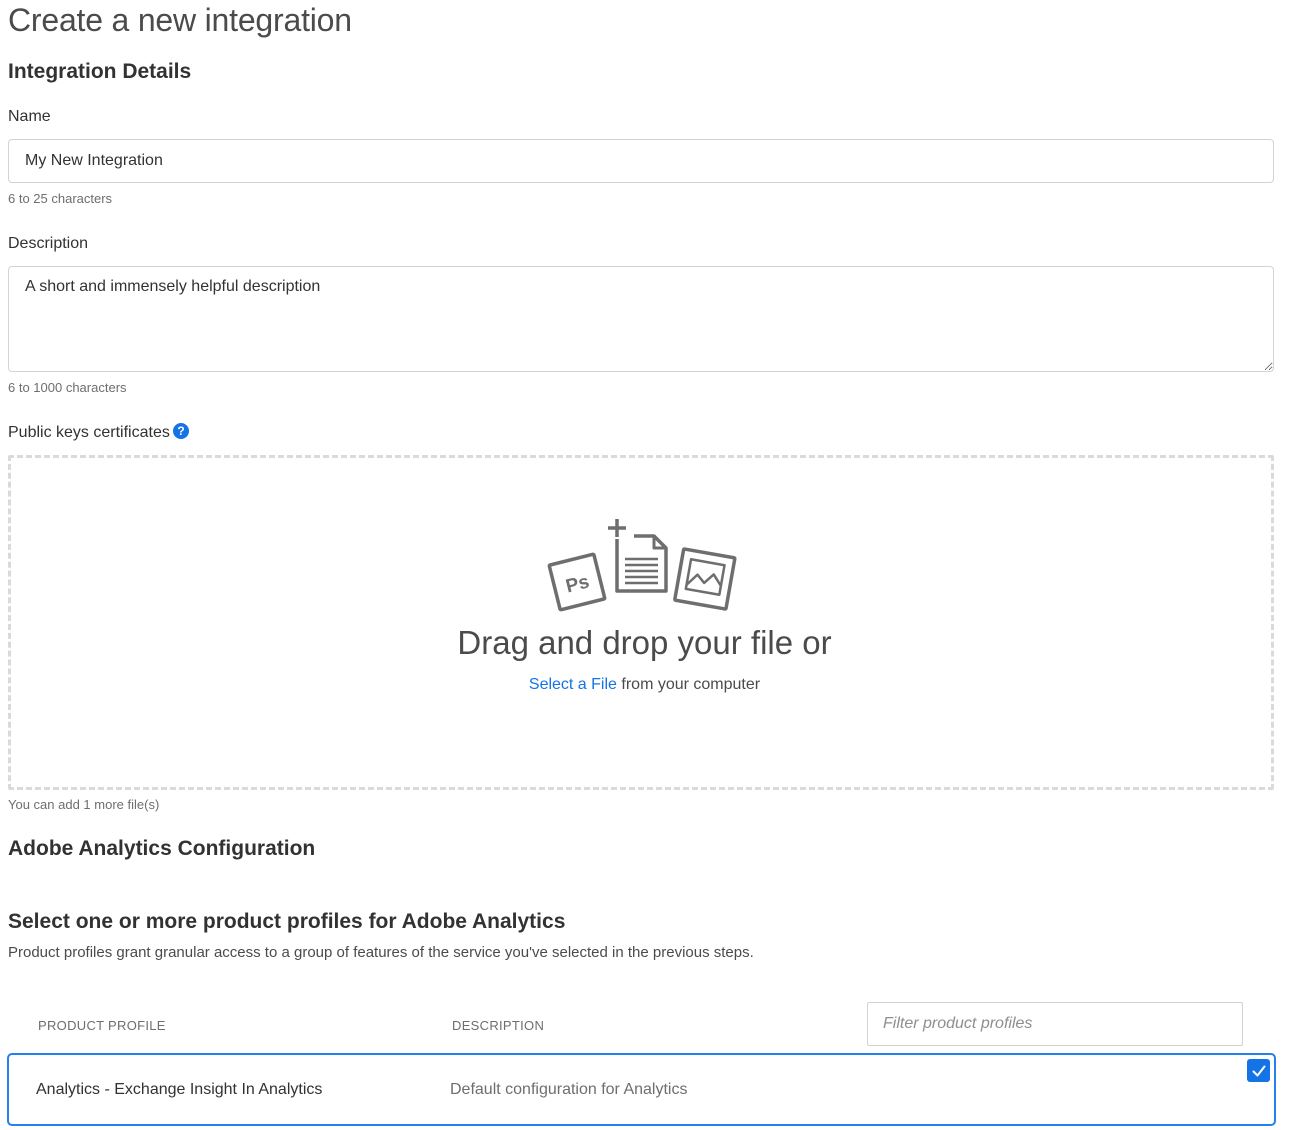 The height and width of the screenshot is (1130, 1289). I want to click on column-header-description: DESCRIPTION, so click(498, 1025).